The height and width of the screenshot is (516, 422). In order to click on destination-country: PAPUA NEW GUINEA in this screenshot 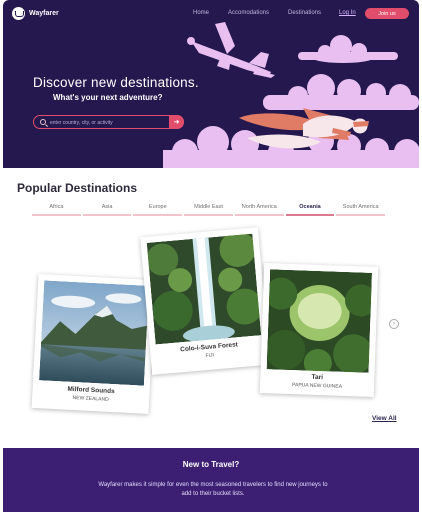, I will do `click(317, 386)`.